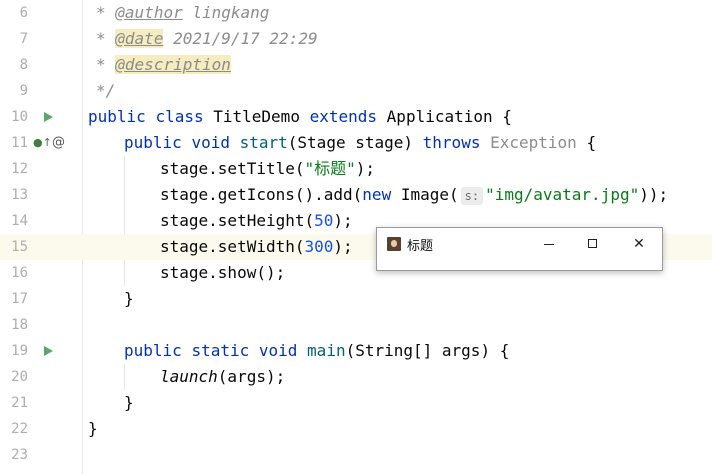 The width and height of the screenshot is (712, 474). I want to click on line-number: 14, so click(19, 221).